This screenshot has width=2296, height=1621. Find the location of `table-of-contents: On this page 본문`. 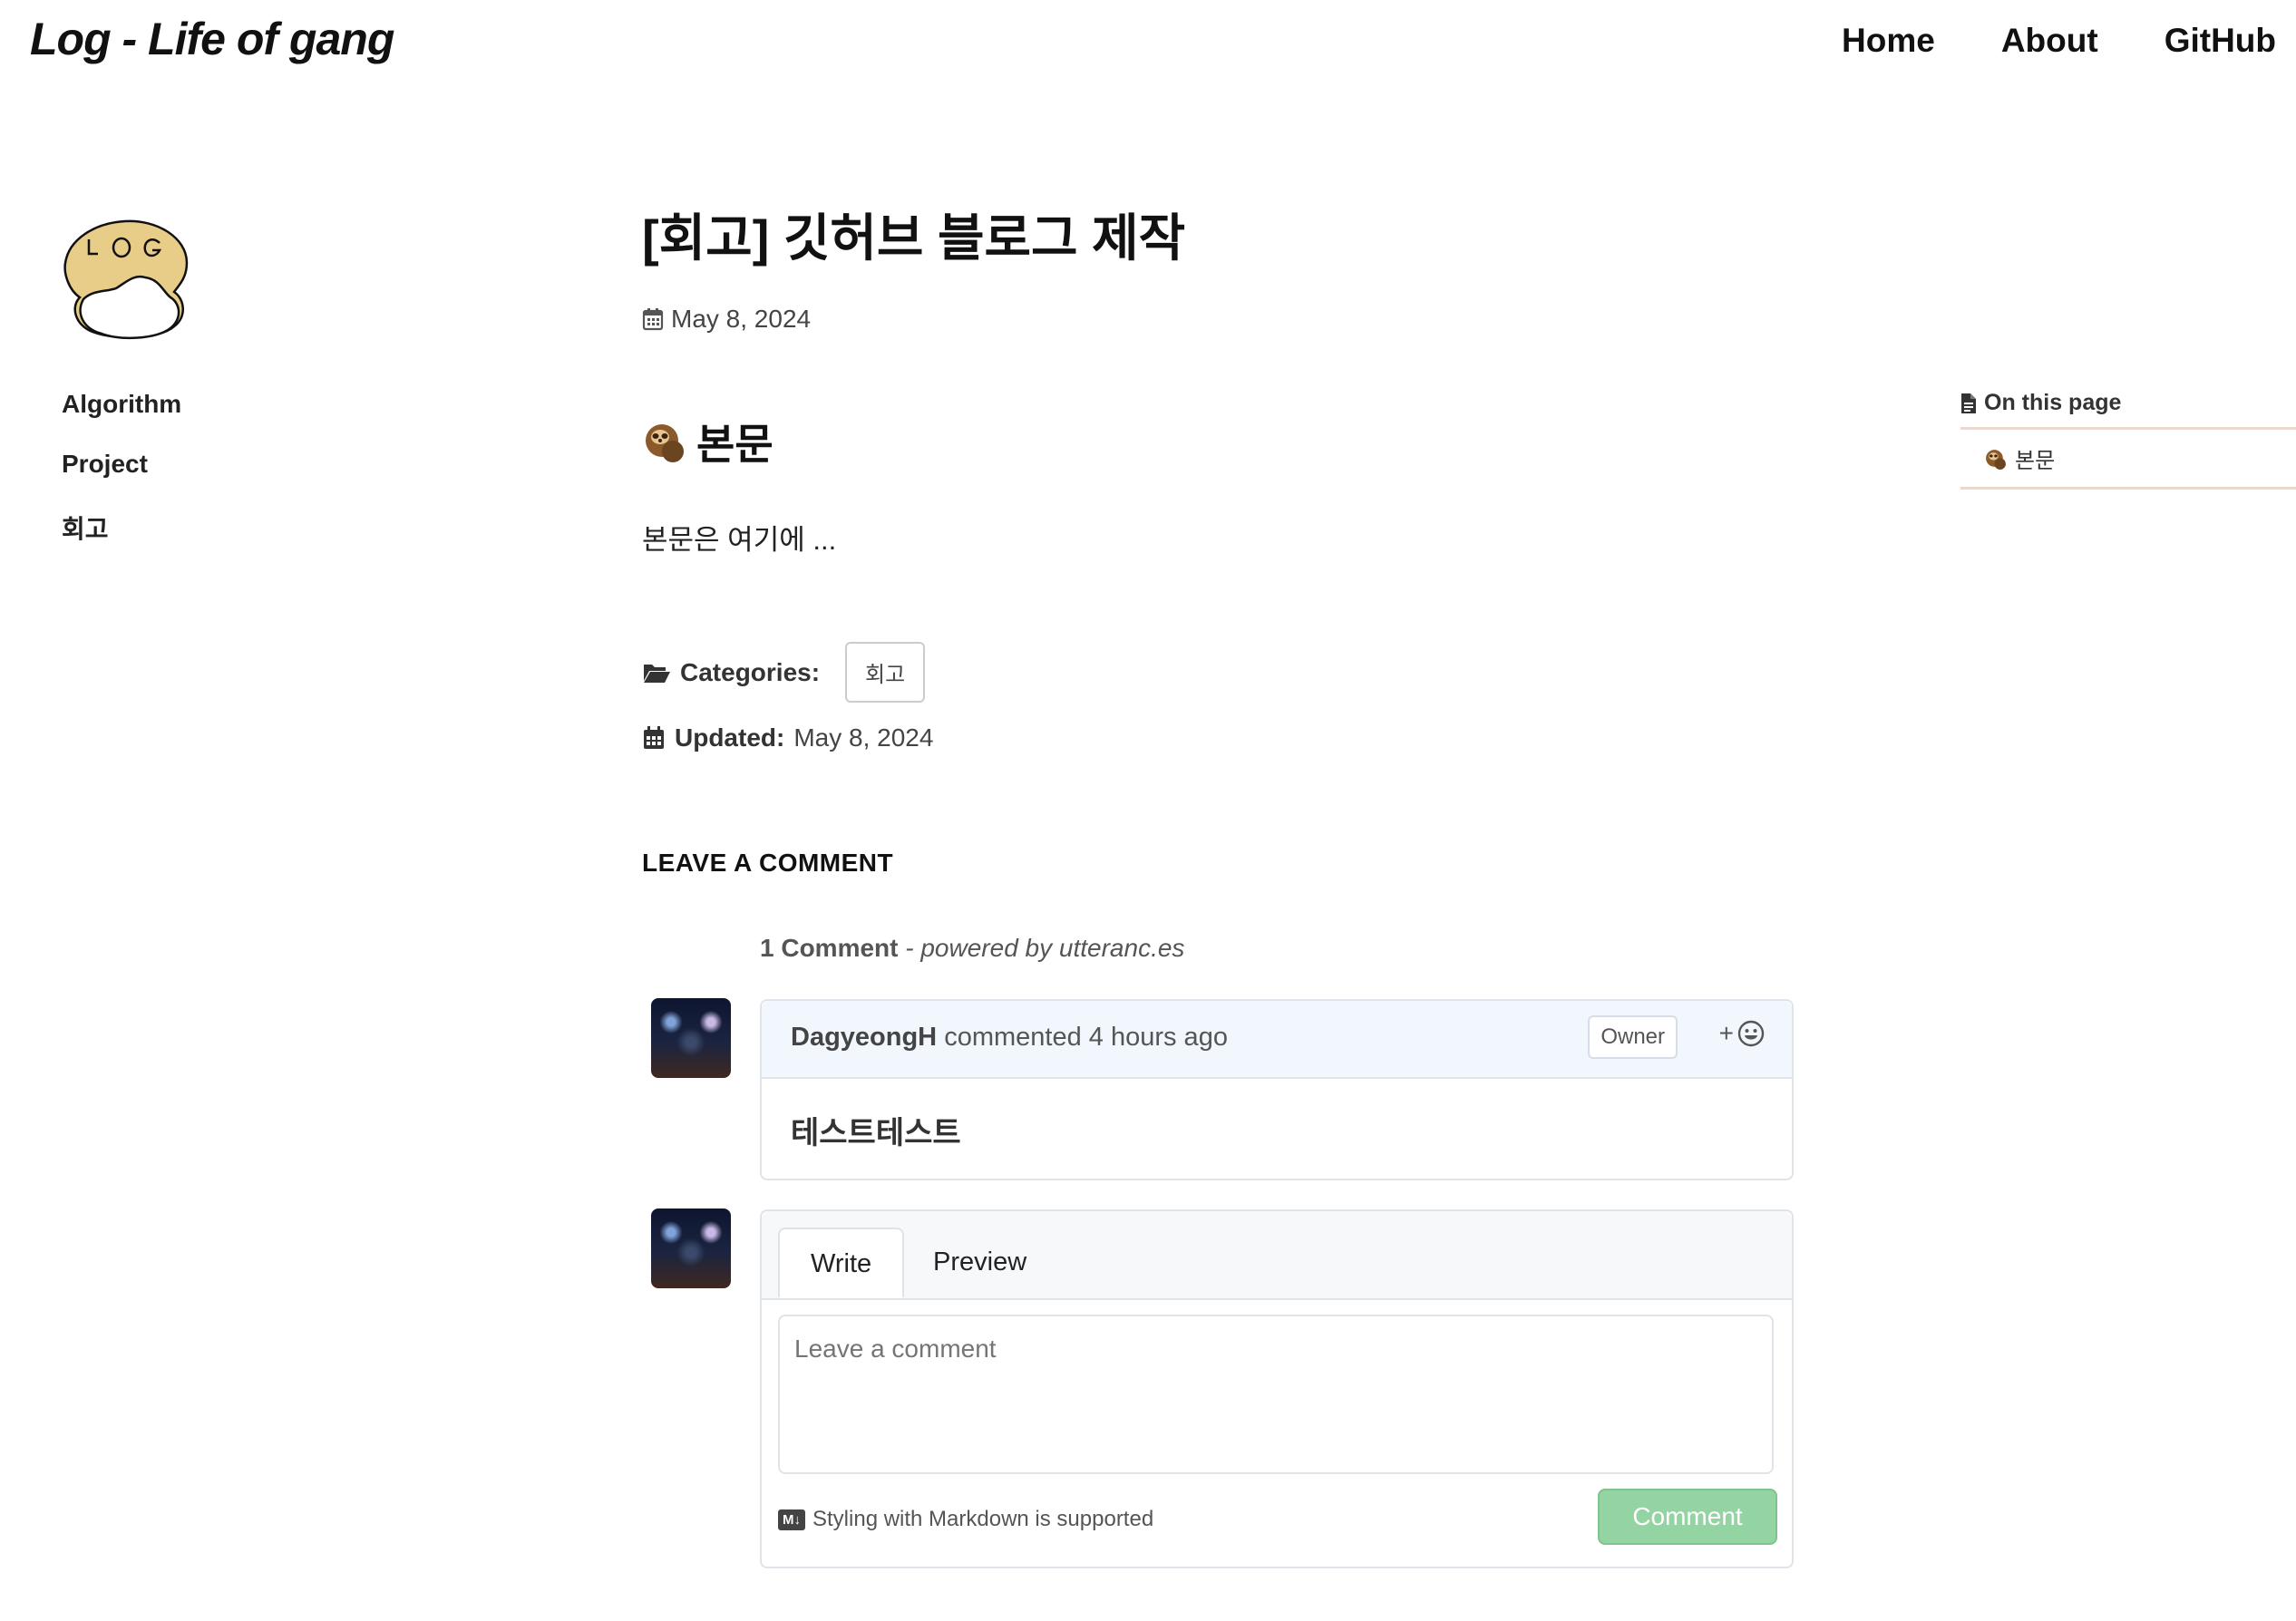

table-of-contents: On this page 본문 is located at coordinates (2128, 440).